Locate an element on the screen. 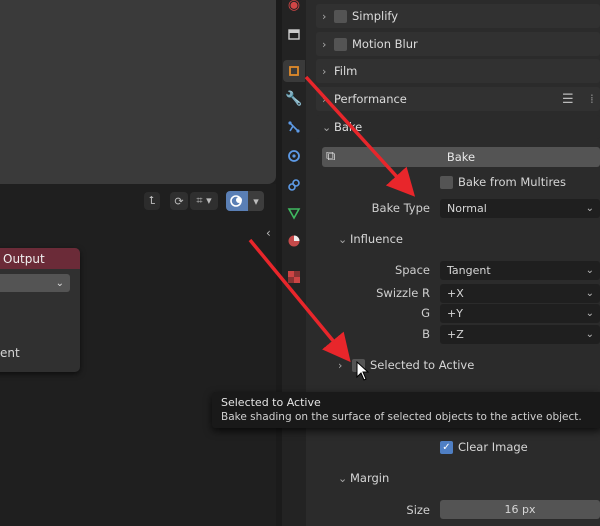  margin-title: Margin is located at coordinates (370, 478).